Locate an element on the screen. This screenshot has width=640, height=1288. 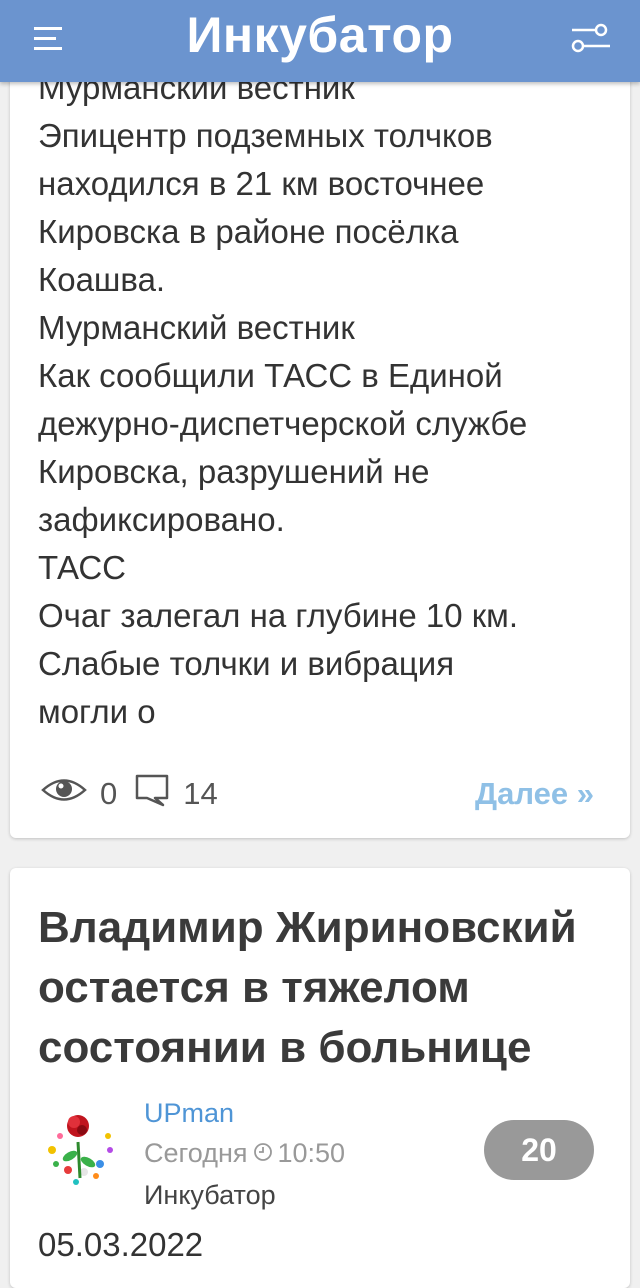
text-line: ТАСС is located at coordinates (82, 567).